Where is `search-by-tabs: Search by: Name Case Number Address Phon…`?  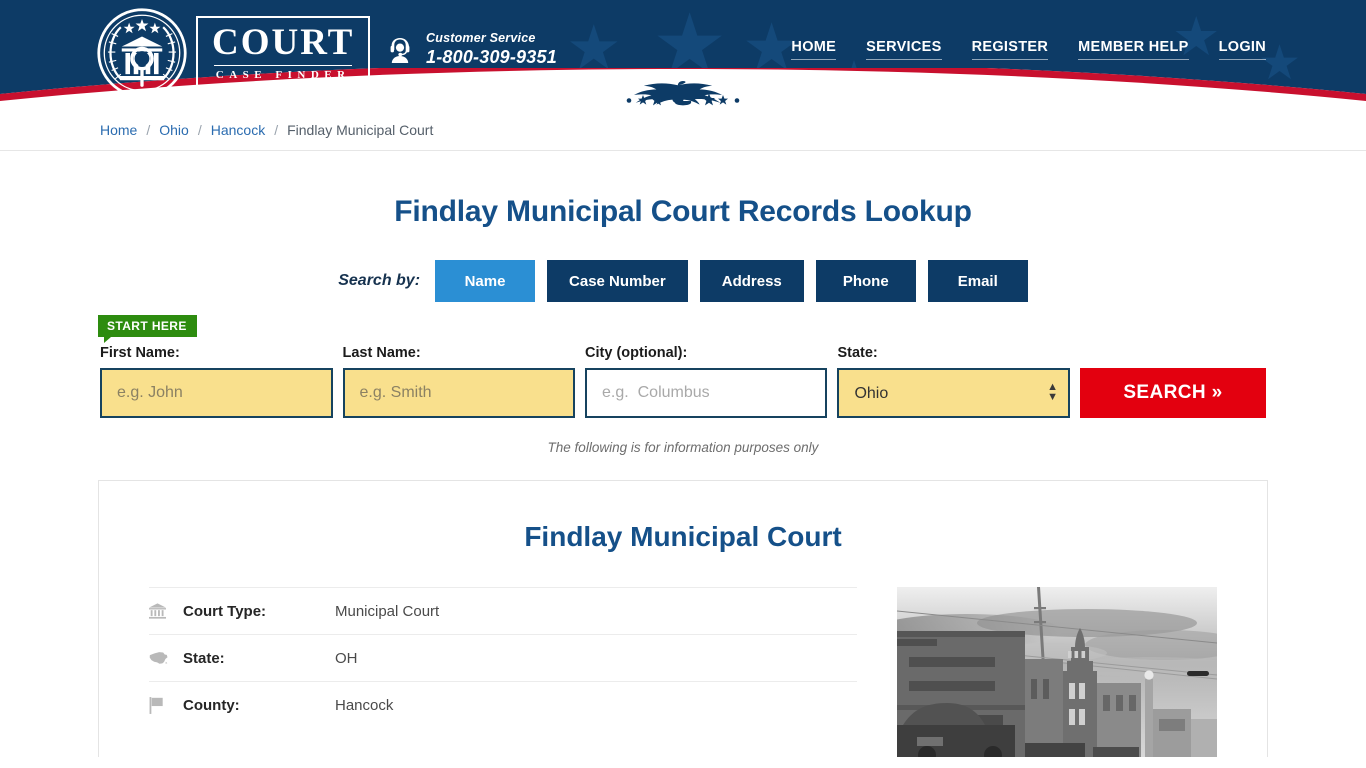 search-by-tabs: Search by: Name Case Number Address Phon… is located at coordinates (683, 281).